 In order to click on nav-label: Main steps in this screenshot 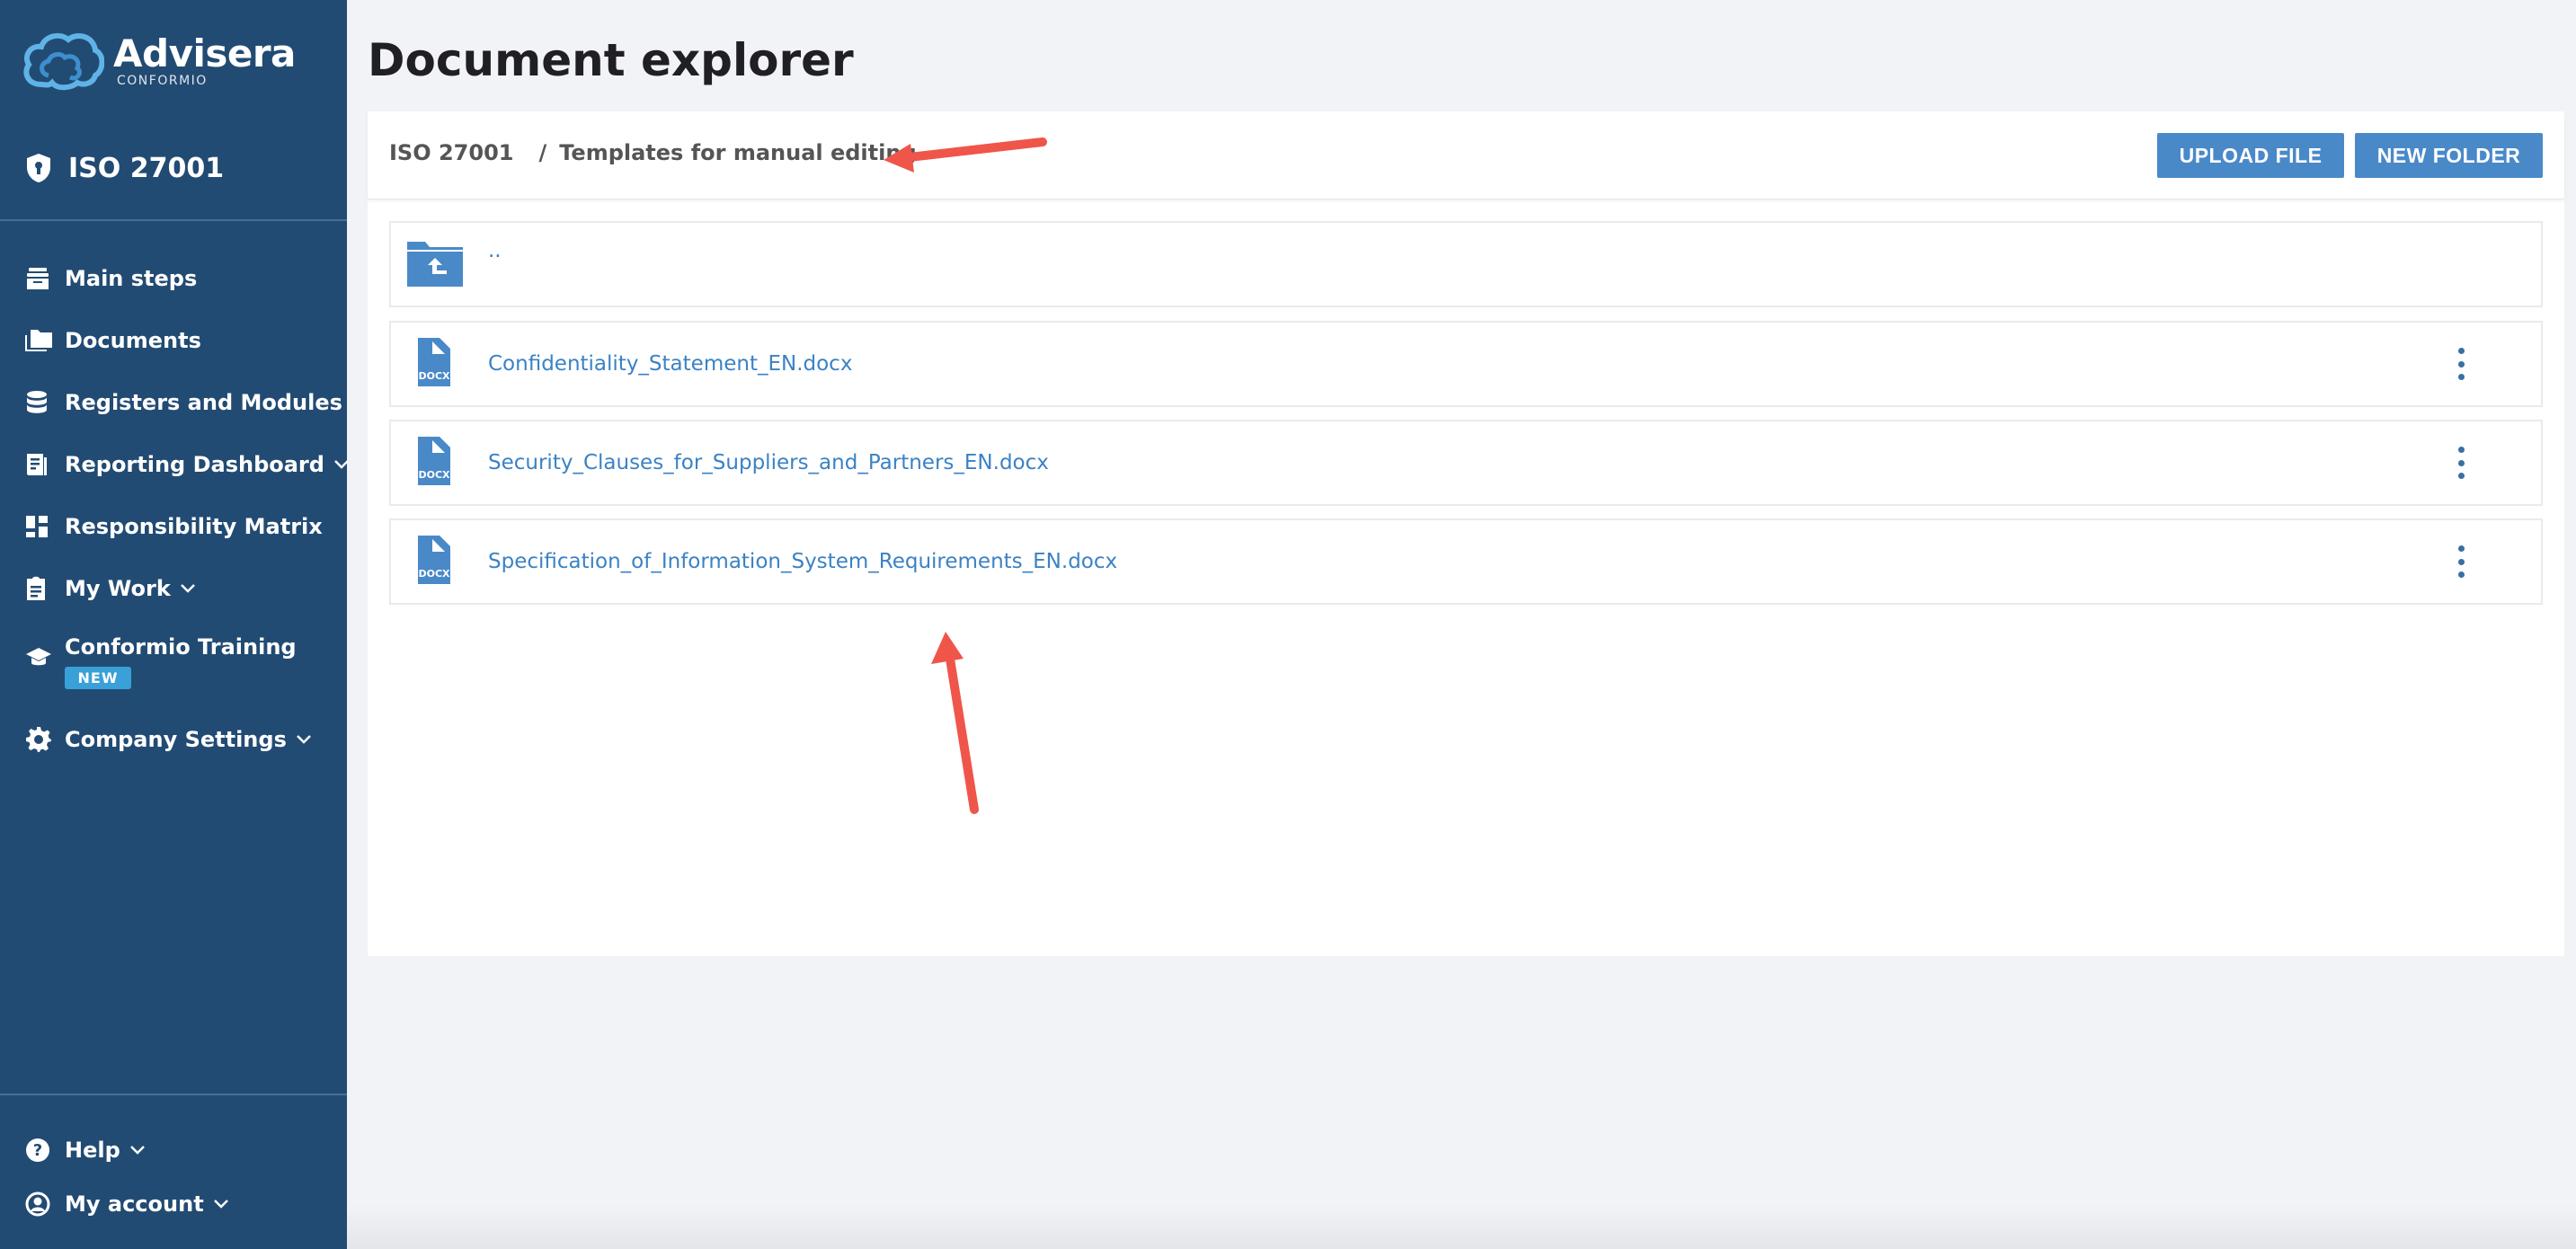, I will do `click(131, 278)`.